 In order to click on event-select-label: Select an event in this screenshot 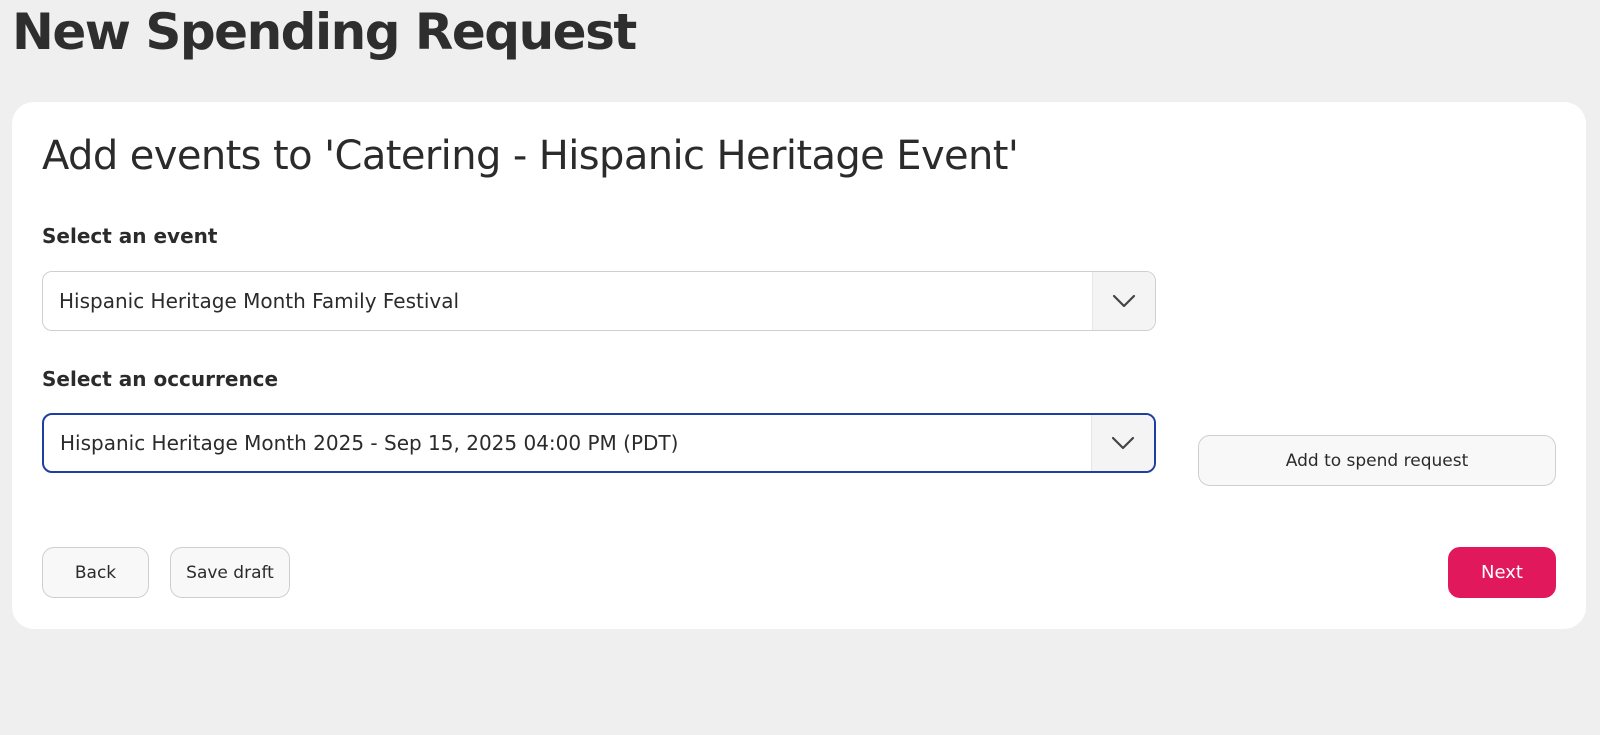, I will do `click(130, 236)`.